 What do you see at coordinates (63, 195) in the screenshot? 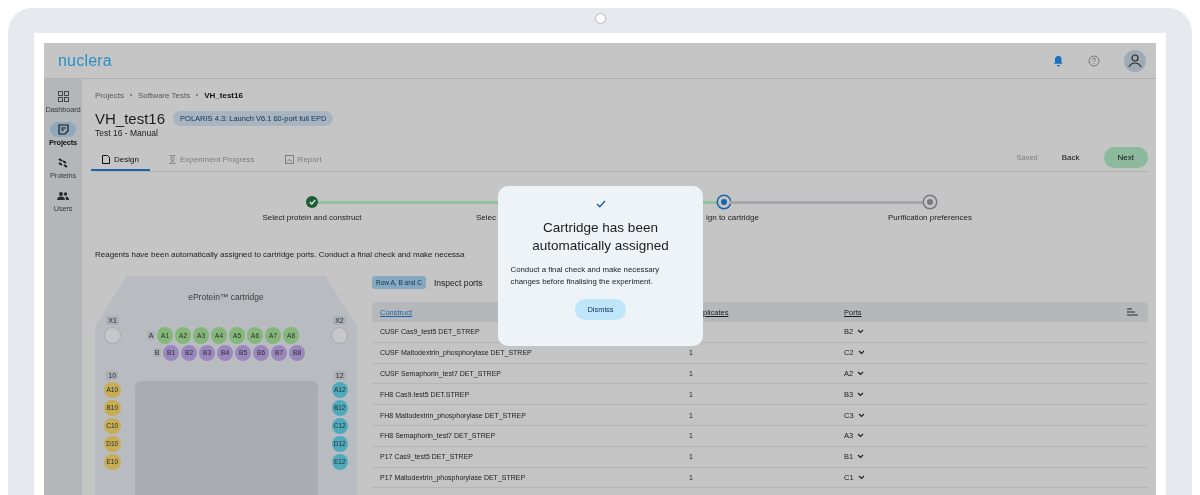
I see `users-icon` at bounding box center [63, 195].